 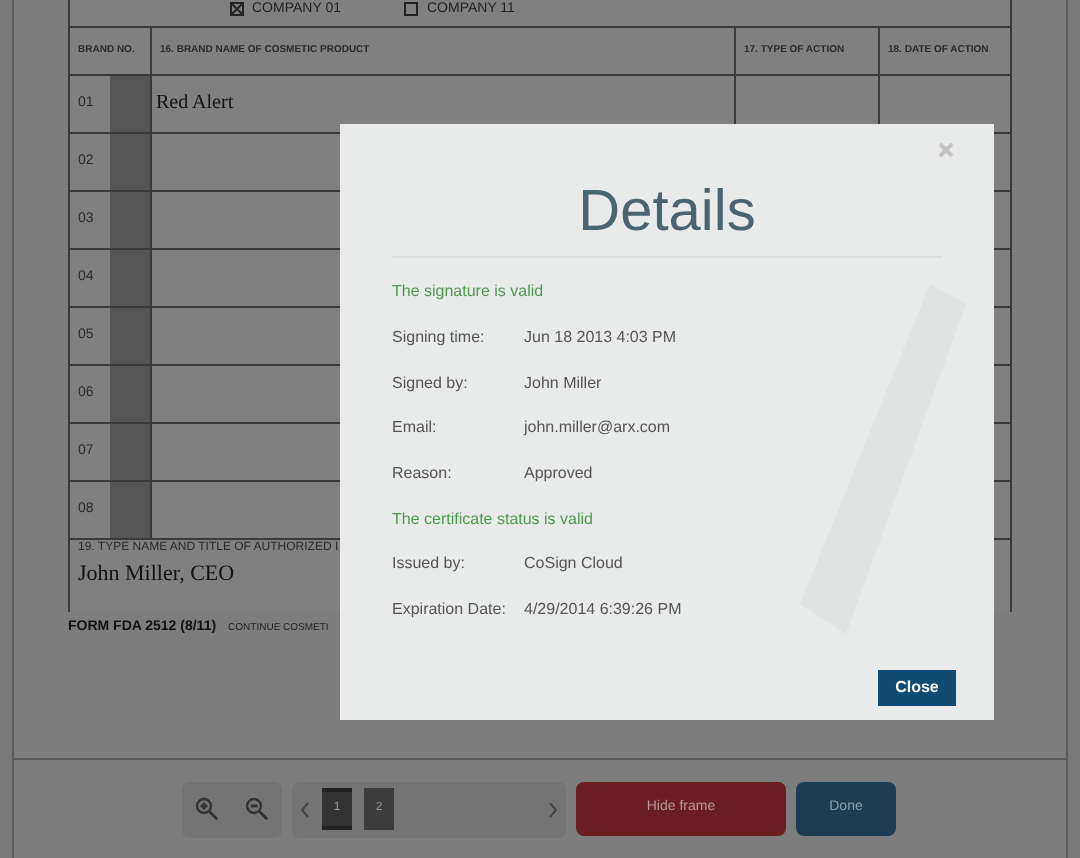 I want to click on field-label: Reason:, so click(x=423, y=474).